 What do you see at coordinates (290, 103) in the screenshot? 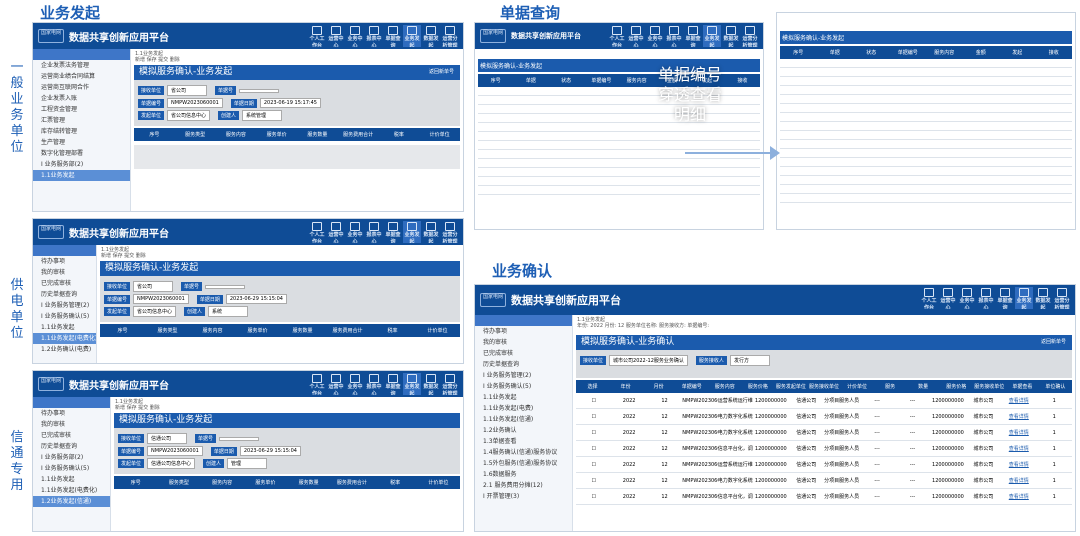
I see `field-value: 2023-06-19 15:17:45` at bounding box center [290, 103].